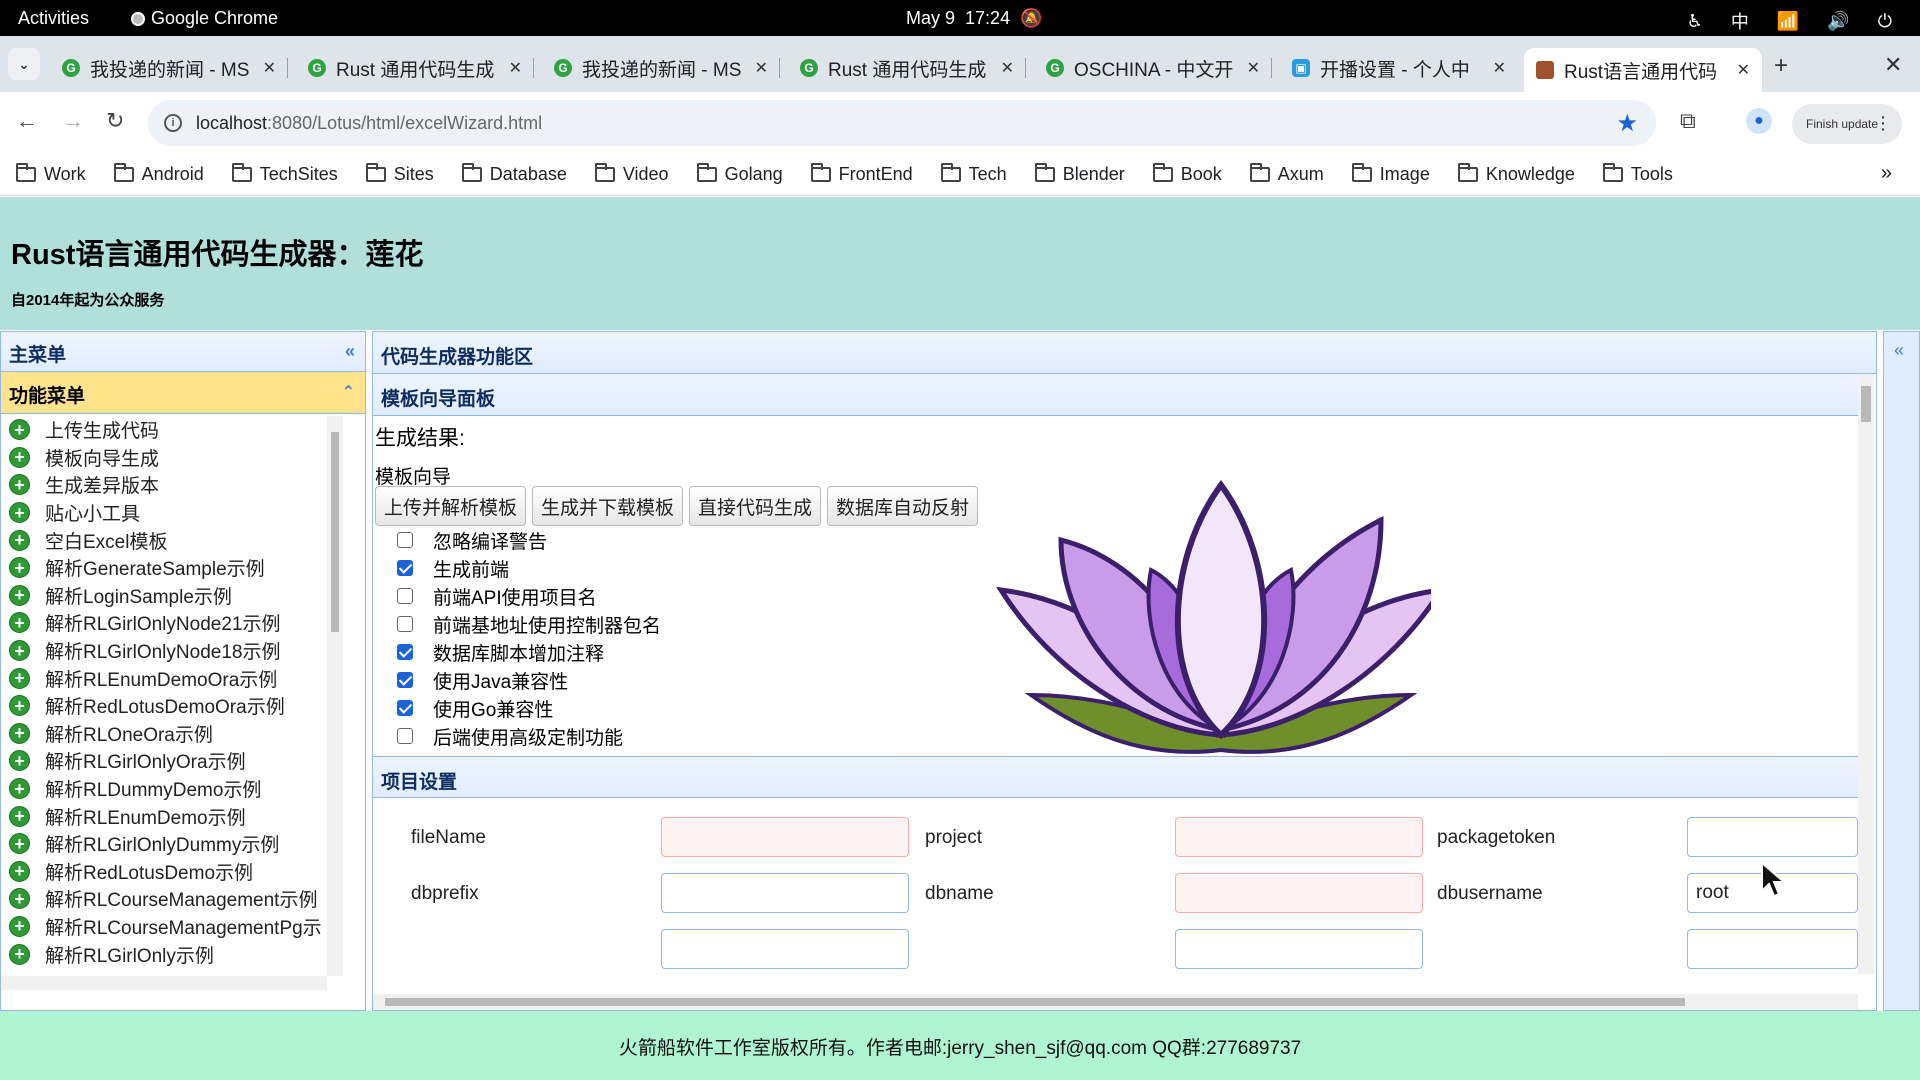 This screenshot has width=1920, height=1080. I want to click on tab-5: G OSCHINA - 中文开 ✕, so click(1153, 68).